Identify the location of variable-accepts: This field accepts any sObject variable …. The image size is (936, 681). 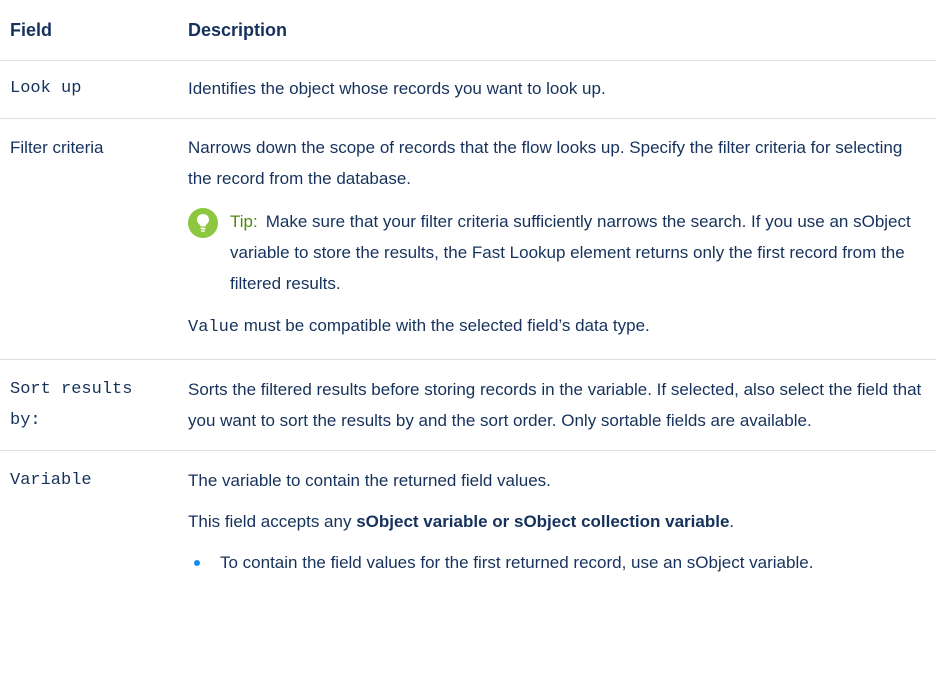
(557, 521).